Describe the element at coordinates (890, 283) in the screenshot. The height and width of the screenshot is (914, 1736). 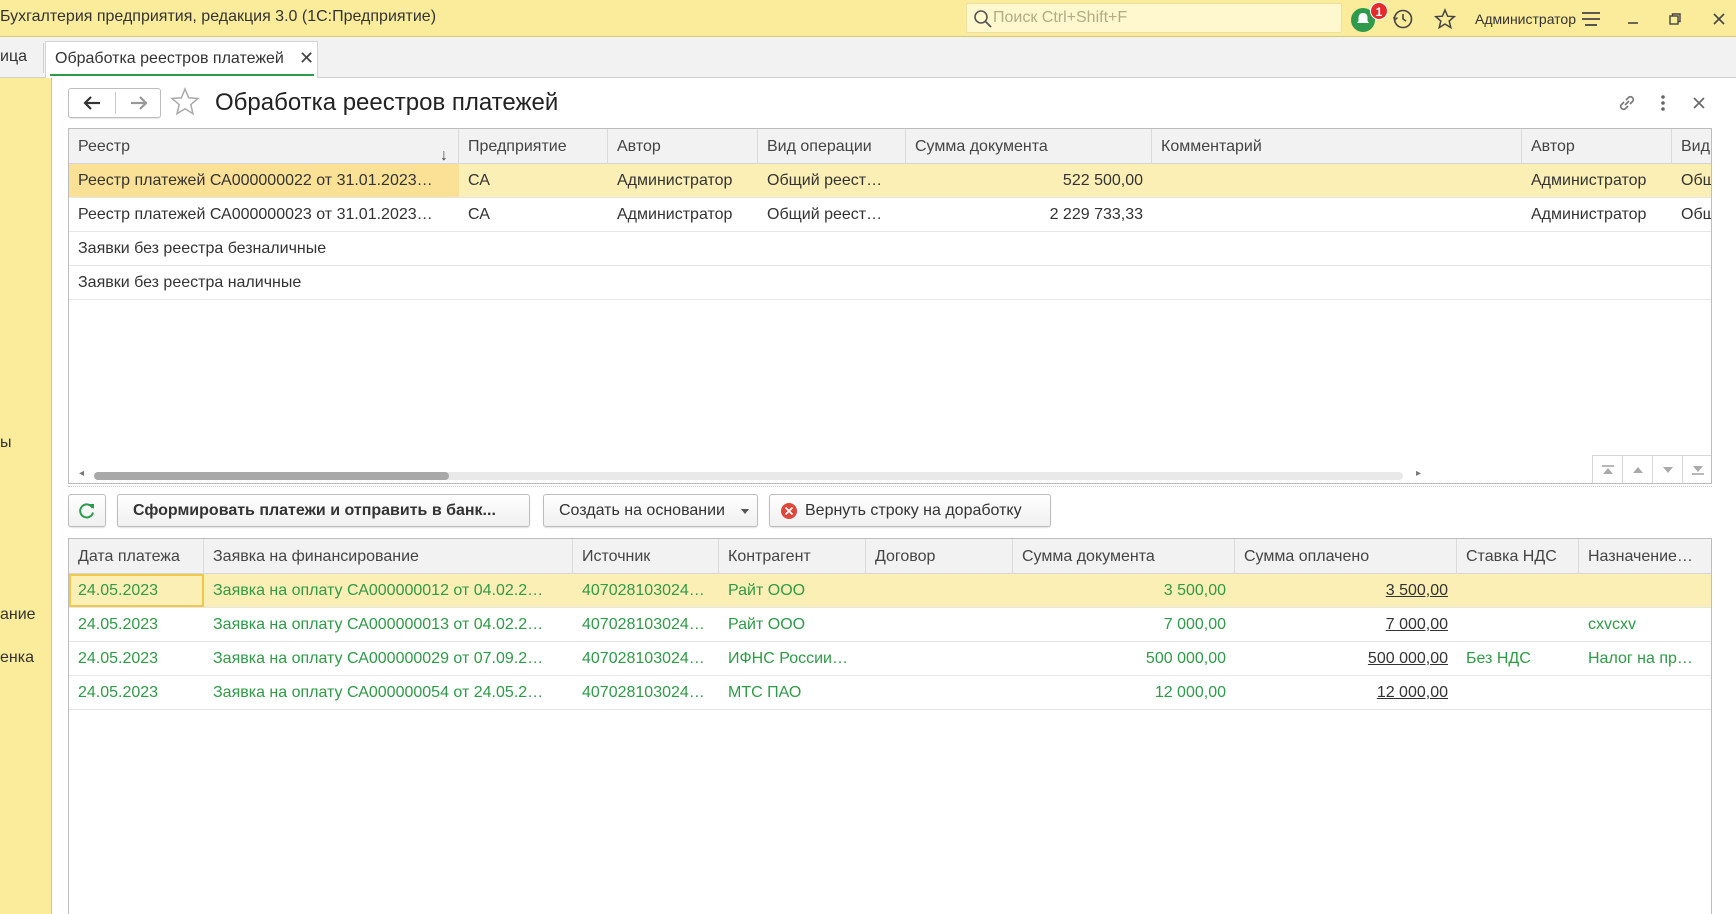
I see `table-row: Заявки без реестра наличные` at that location.